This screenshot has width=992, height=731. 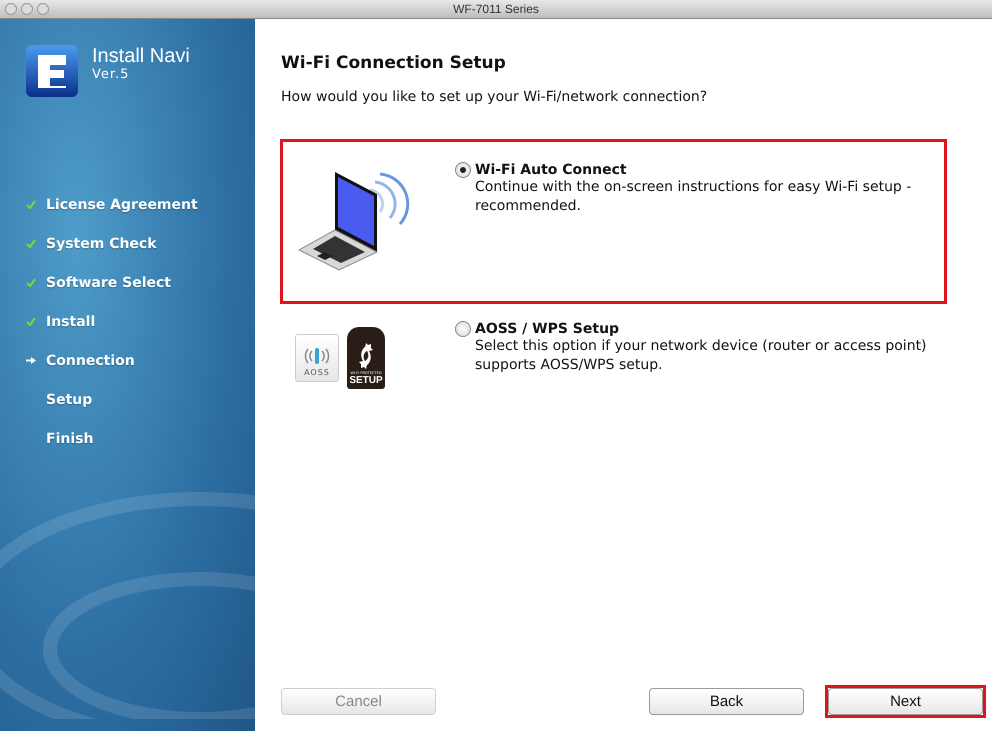 I want to click on option-description: Select this option if your network device (router or access point) supports AOSS/WPS setup., so click(x=701, y=356).